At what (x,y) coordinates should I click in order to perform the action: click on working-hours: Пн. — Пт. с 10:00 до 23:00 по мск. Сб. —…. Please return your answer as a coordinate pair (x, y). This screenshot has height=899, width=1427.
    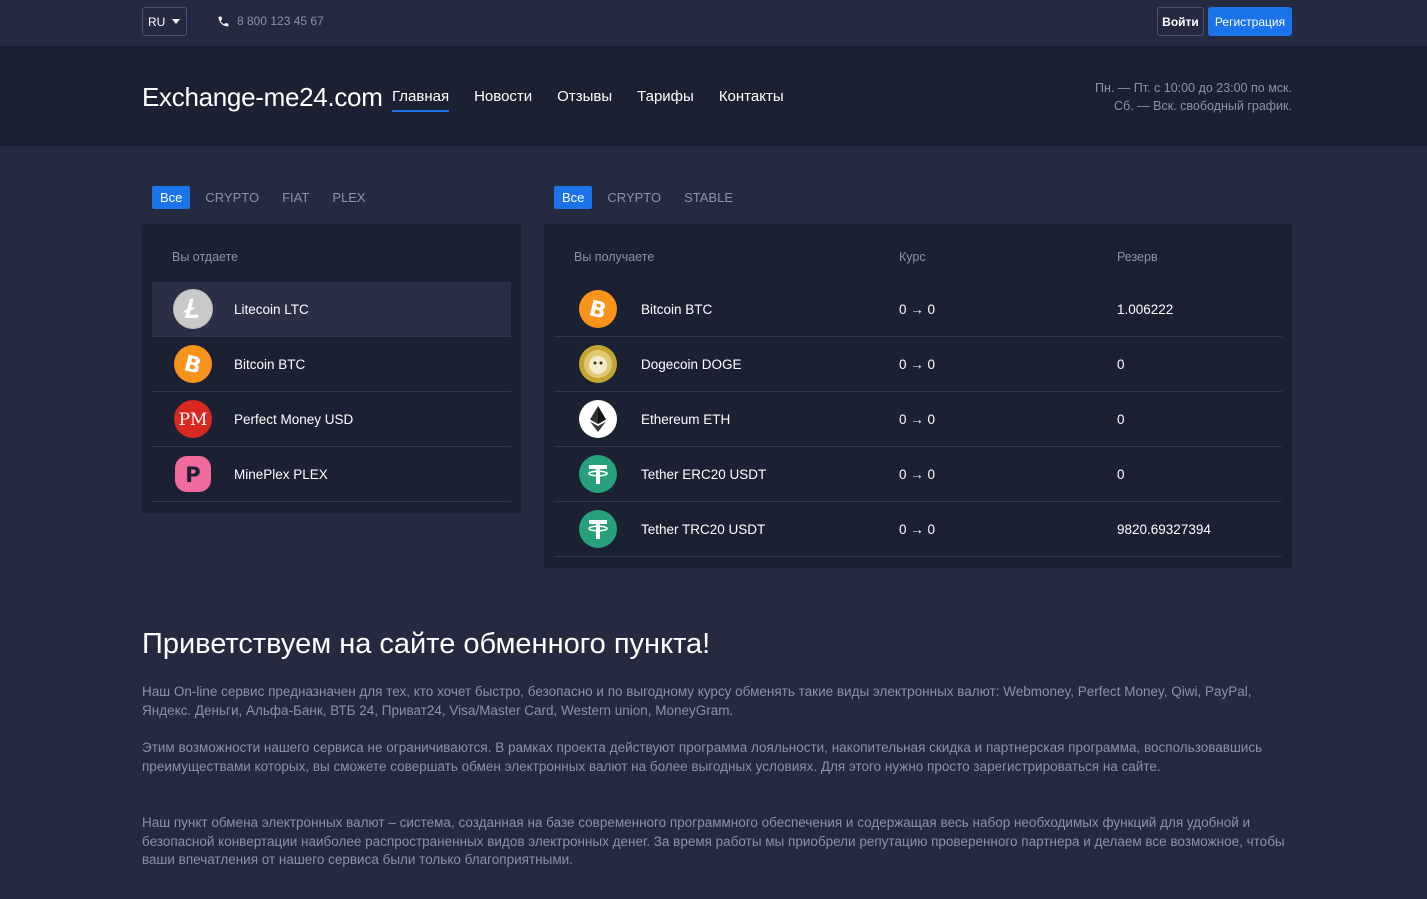
    Looking at the image, I should click on (1193, 97).